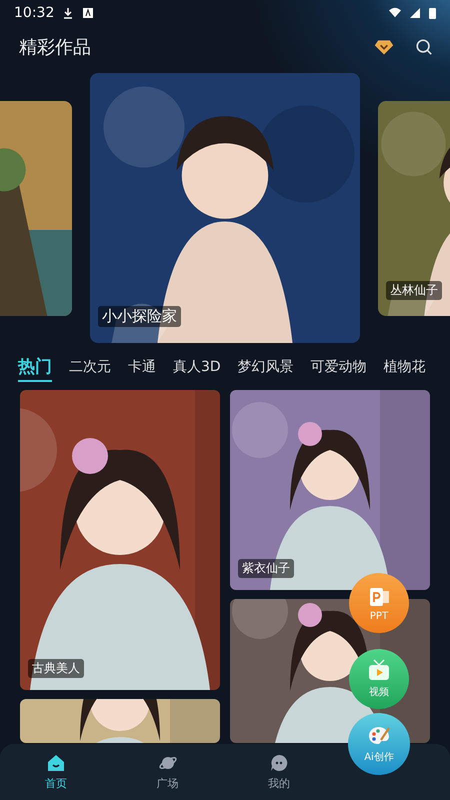  What do you see at coordinates (395, 13) in the screenshot?
I see `wifi-icon` at bounding box center [395, 13].